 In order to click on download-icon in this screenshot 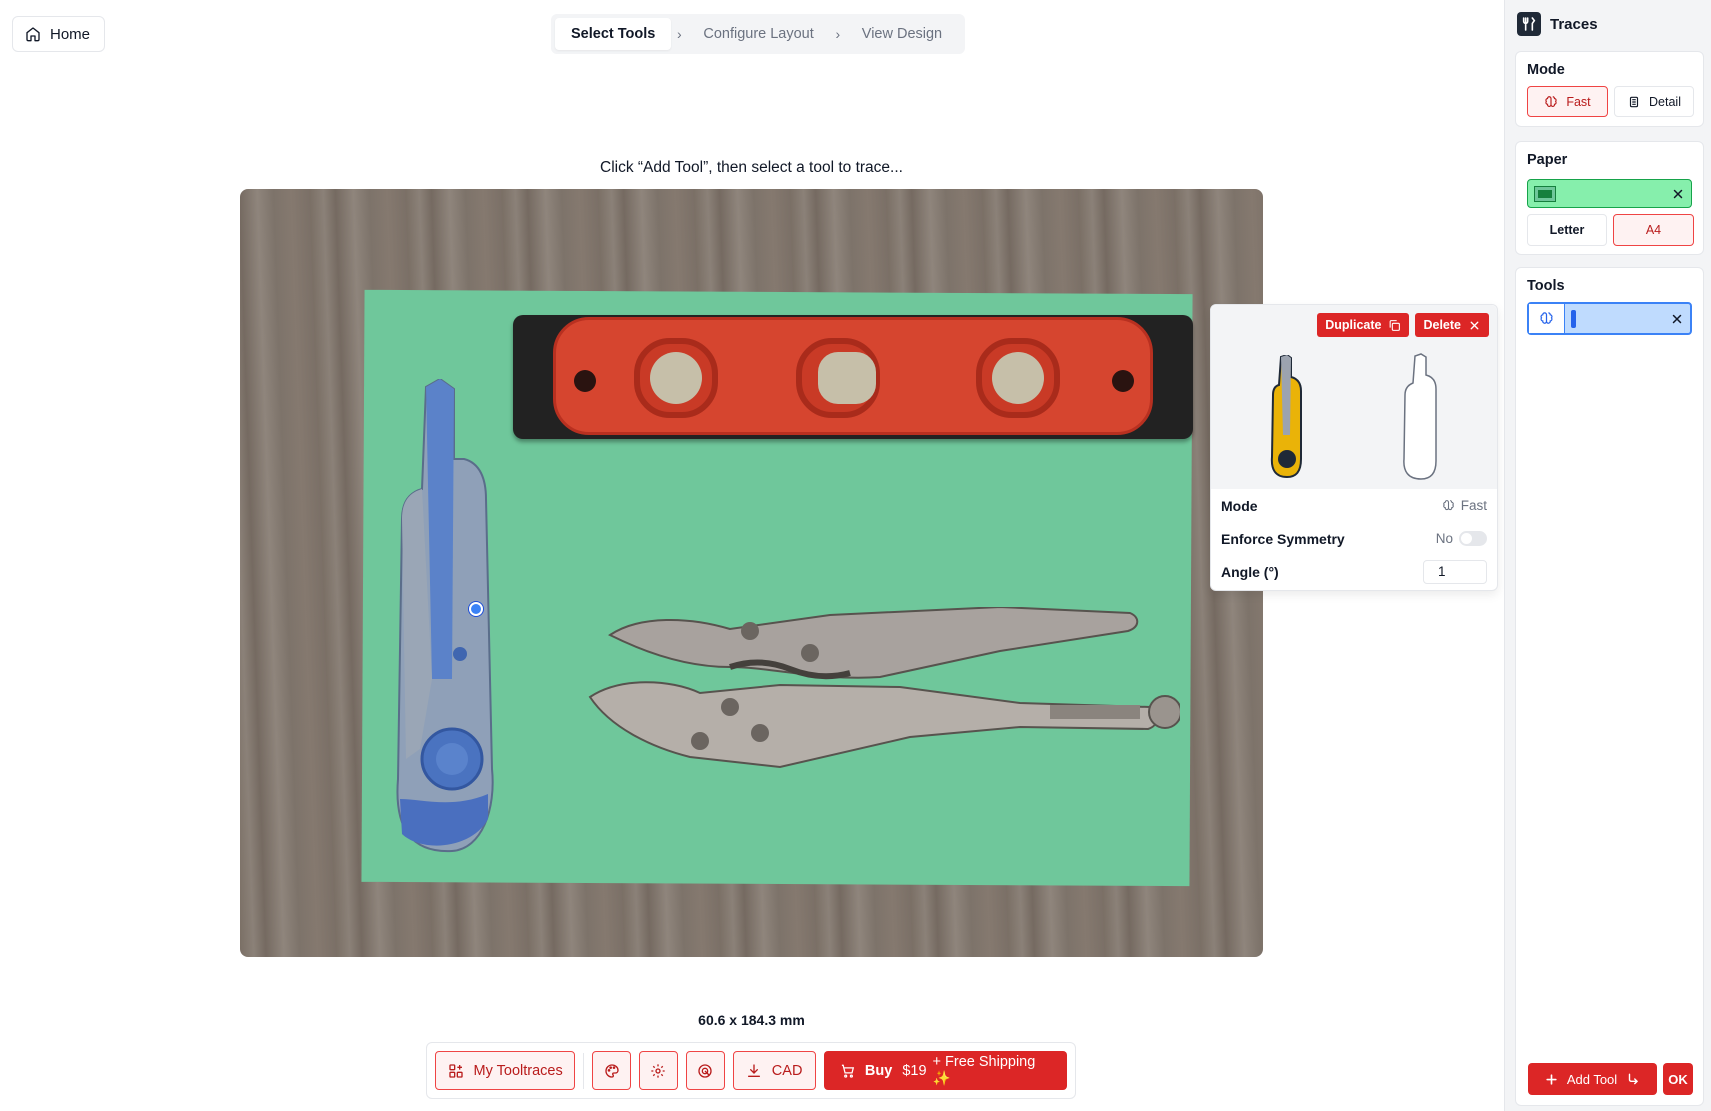, I will do `click(753, 1070)`.